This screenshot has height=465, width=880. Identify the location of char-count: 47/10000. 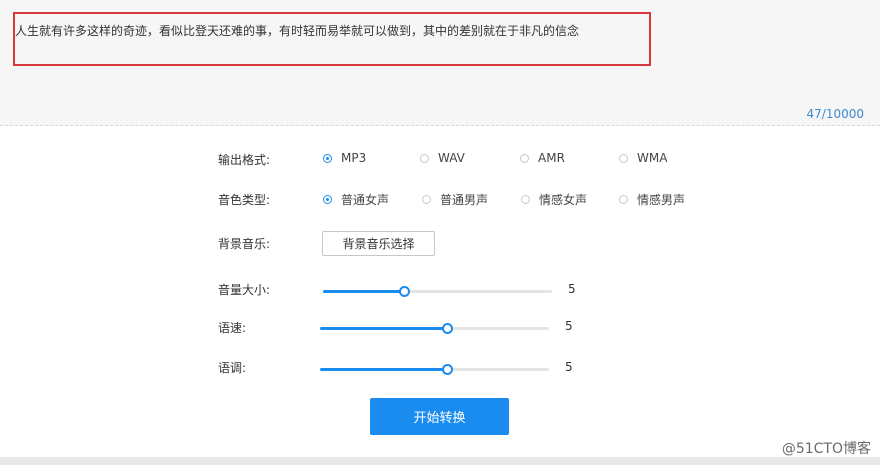
(835, 114).